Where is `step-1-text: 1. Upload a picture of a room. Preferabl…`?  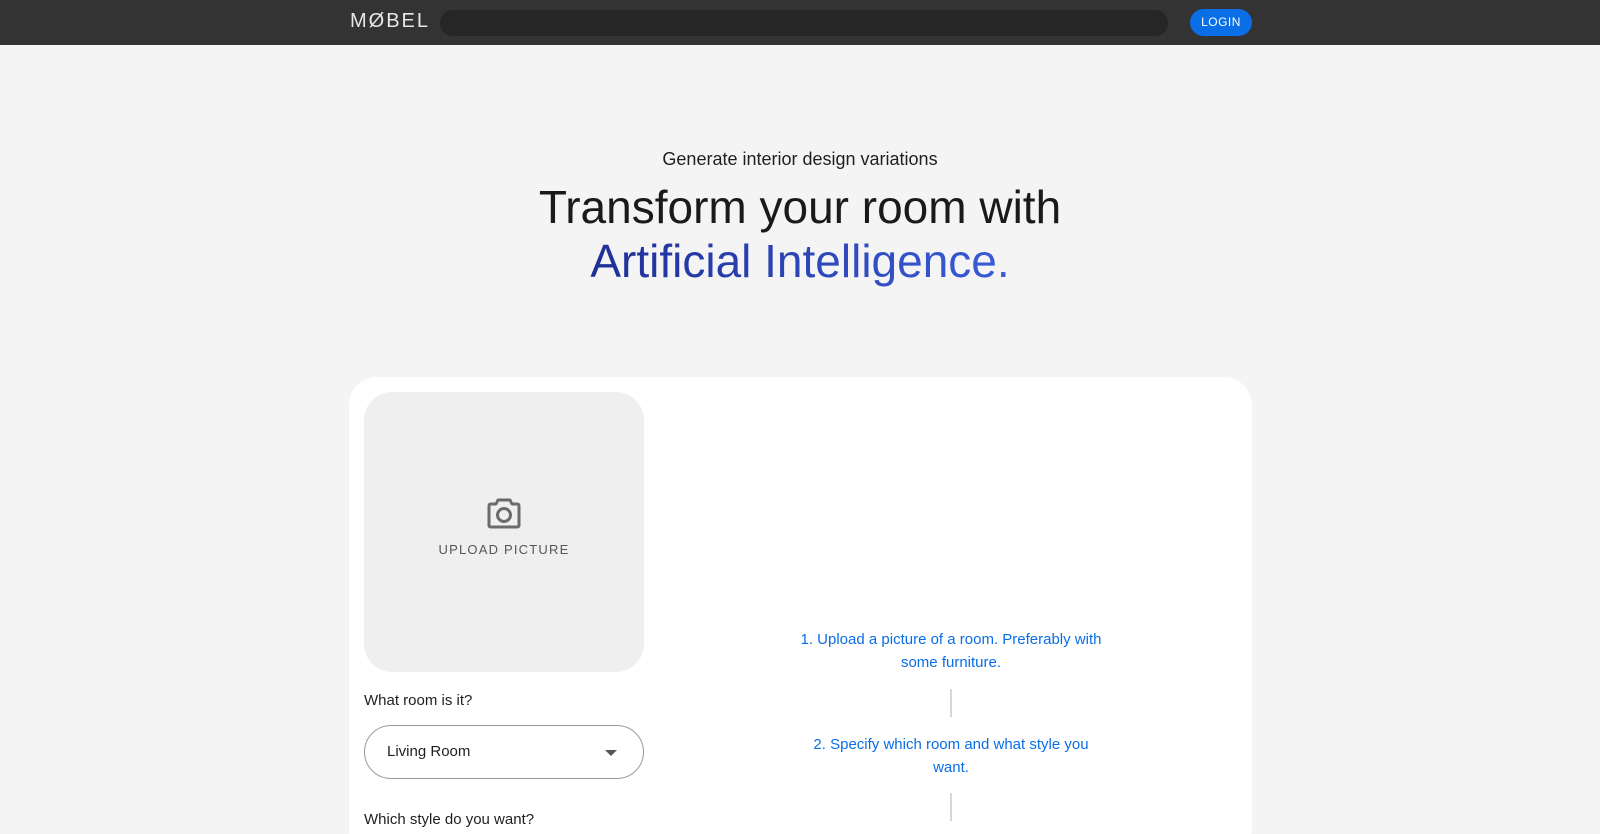 step-1-text: 1. Upload a picture of a room. Preferabl… is located at coordinates (951, 651).